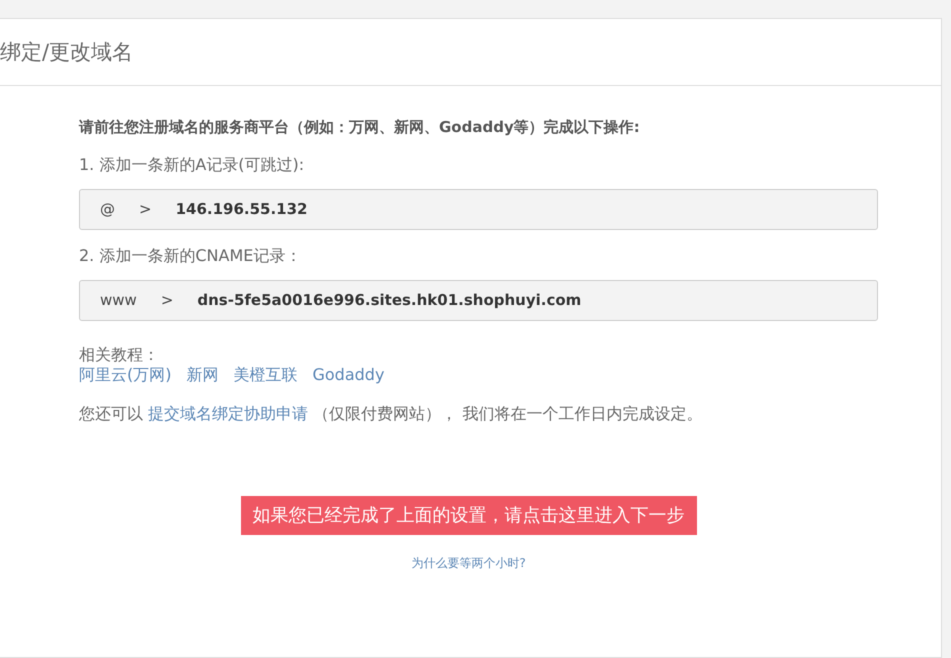  I want to click on record-host: @, so click(107, 209).